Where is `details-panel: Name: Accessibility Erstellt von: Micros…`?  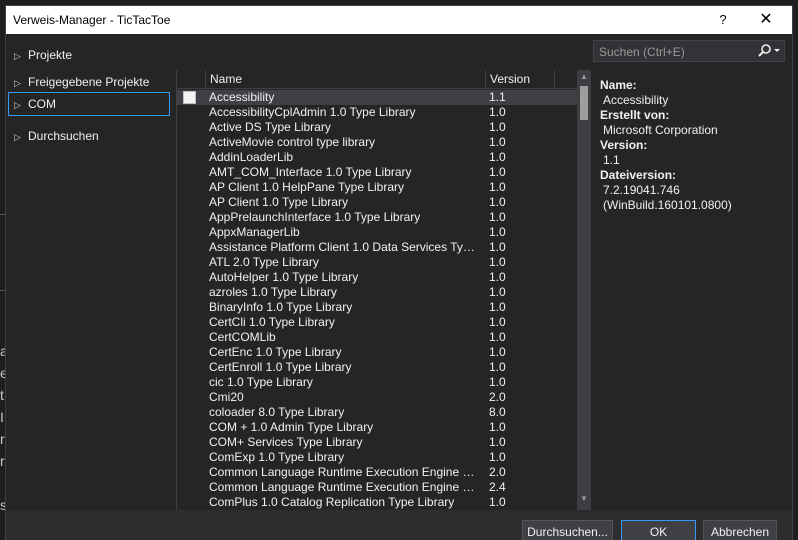 details-panel: Name: Accessibility Erstellt von: Micros… is located at coordinates (695, 145).